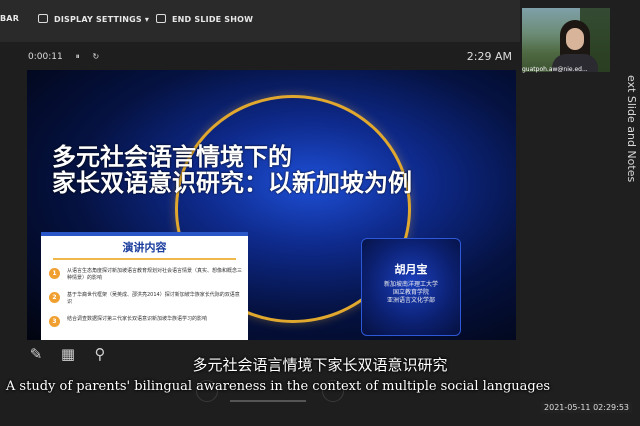 The width and height of the screenshot is (640, 426). I want to click on pause-icon: ⏸, so click(78, 56).